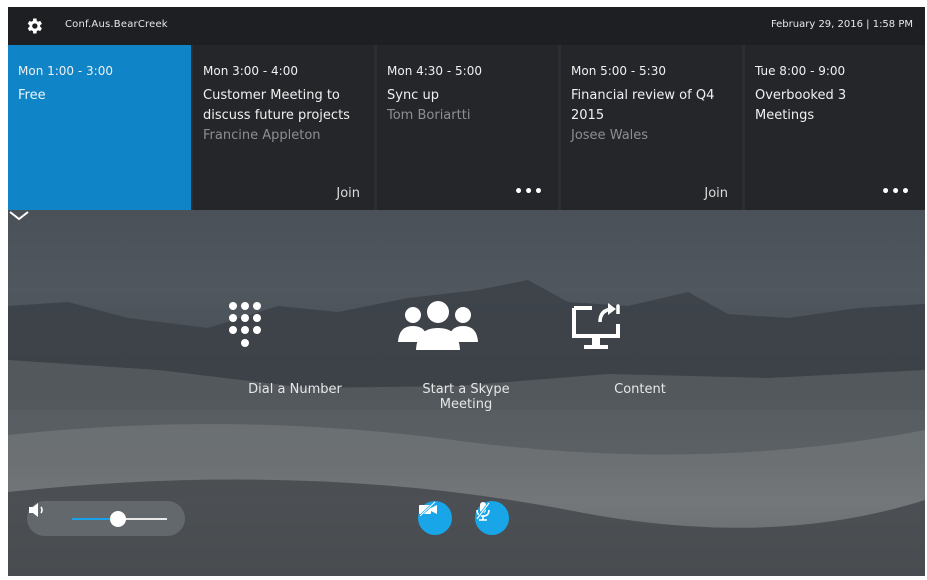 The width and height of the screenshot is (927, 580). Describe the element at coordinates (65, 71) in the screenshot. I see `meeting-time: Mon 1:00 - 3:00` at that location.